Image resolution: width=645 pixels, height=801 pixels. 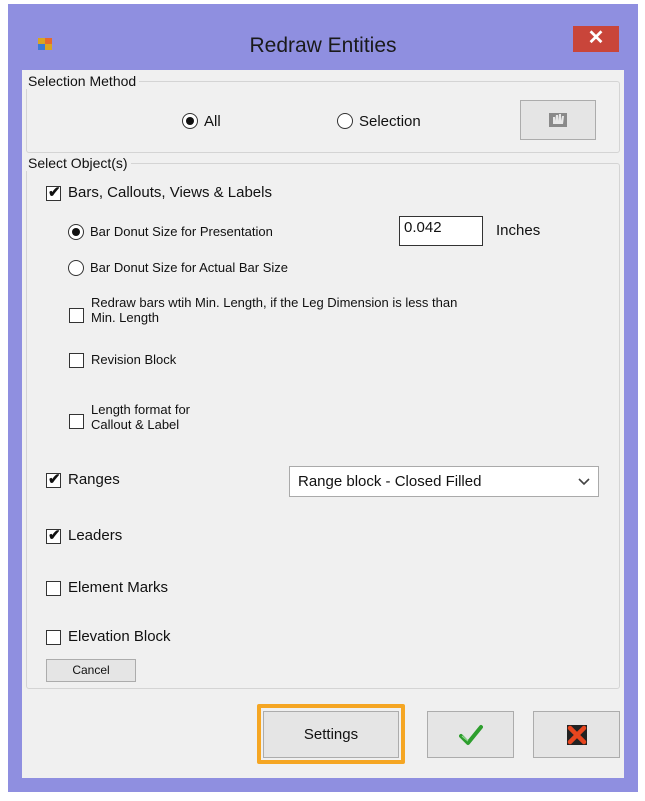 What do you see at coordinates (423, 227) in the screenshot?
I see `donut-size-value: 0.042` at bounding box center [423, 227].